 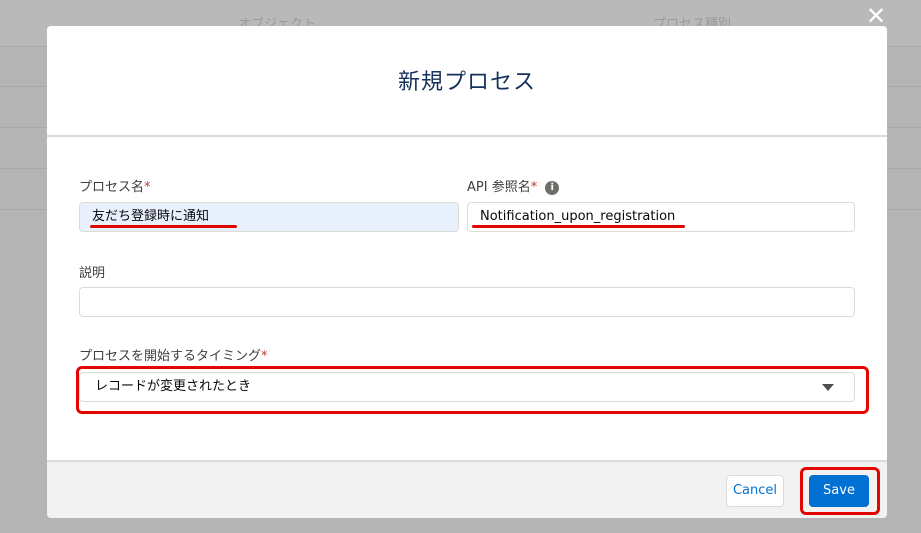 I want to click on process-name-label-text: プロセス名, so click(x=112, y=187).